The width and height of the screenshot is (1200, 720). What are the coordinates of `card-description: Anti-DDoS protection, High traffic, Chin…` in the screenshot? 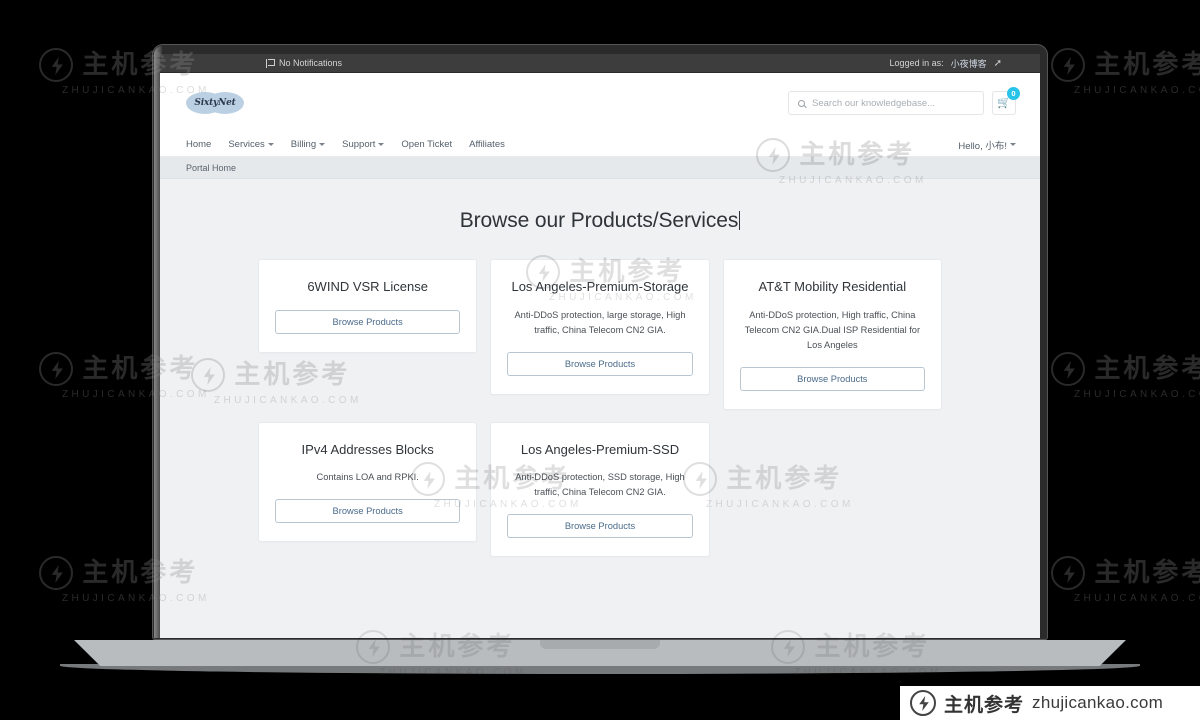 It's located at (832, 329).